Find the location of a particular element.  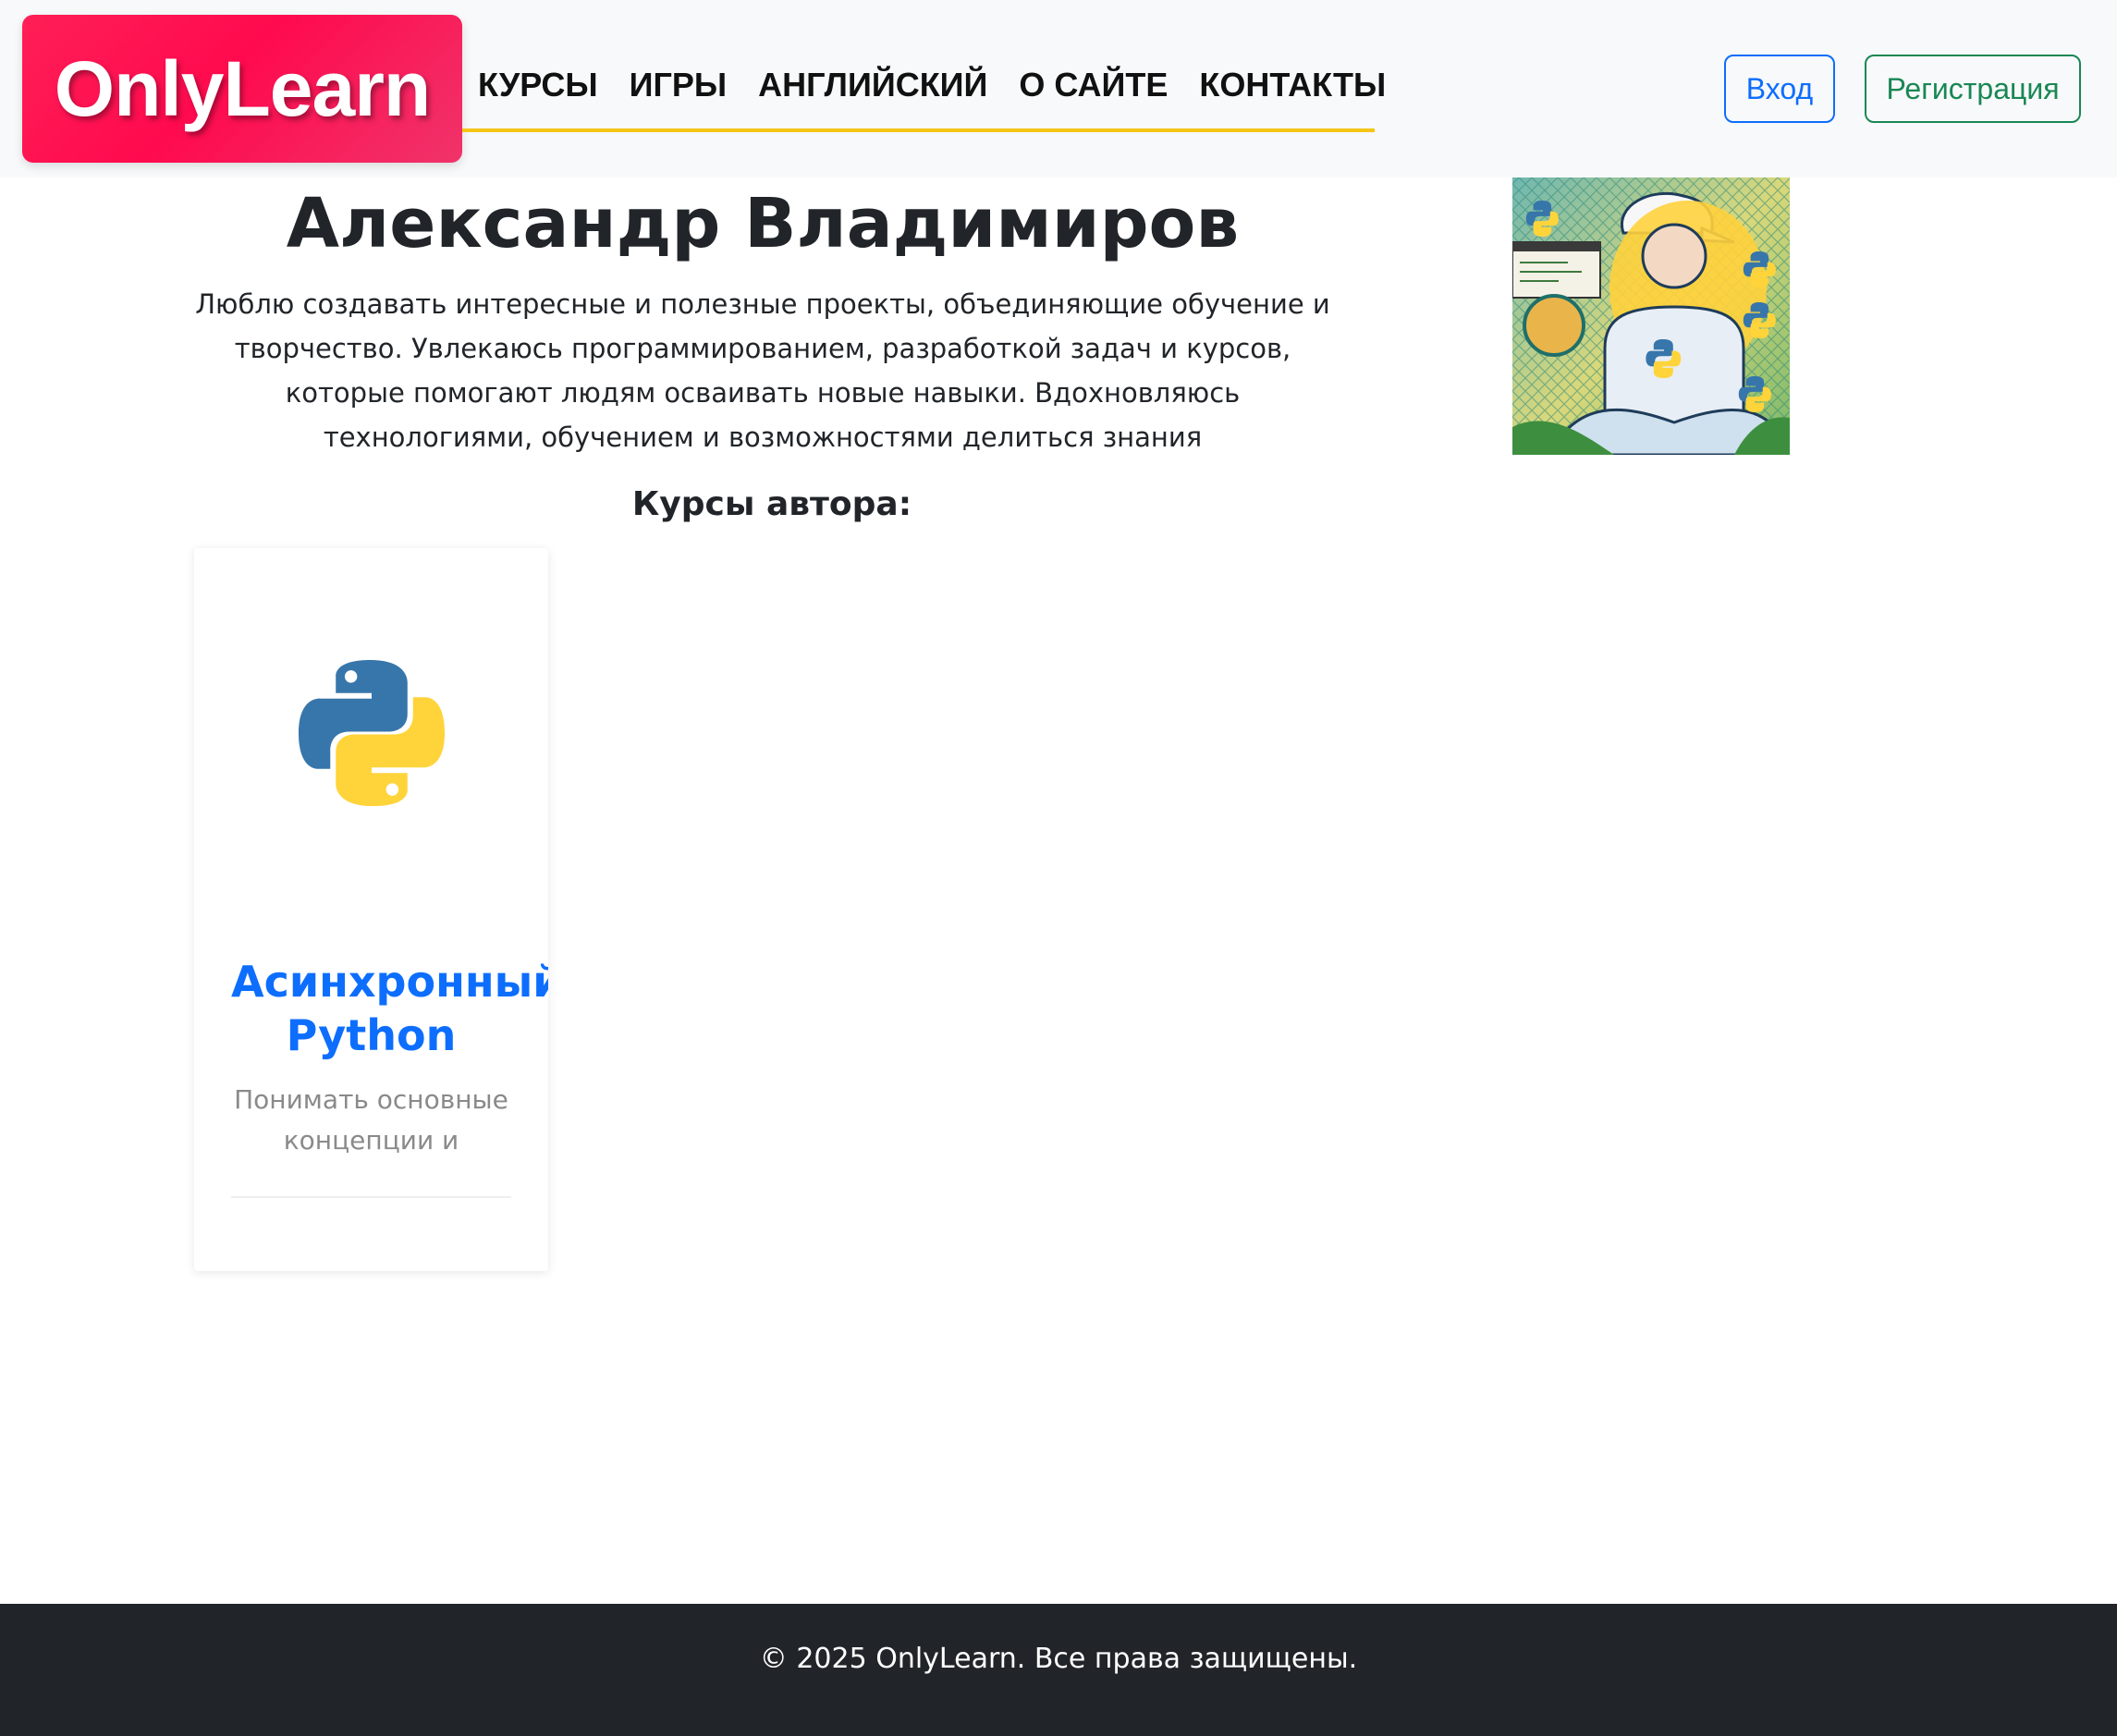

register-button: Регистрация is located at coordinates (1973, 89).